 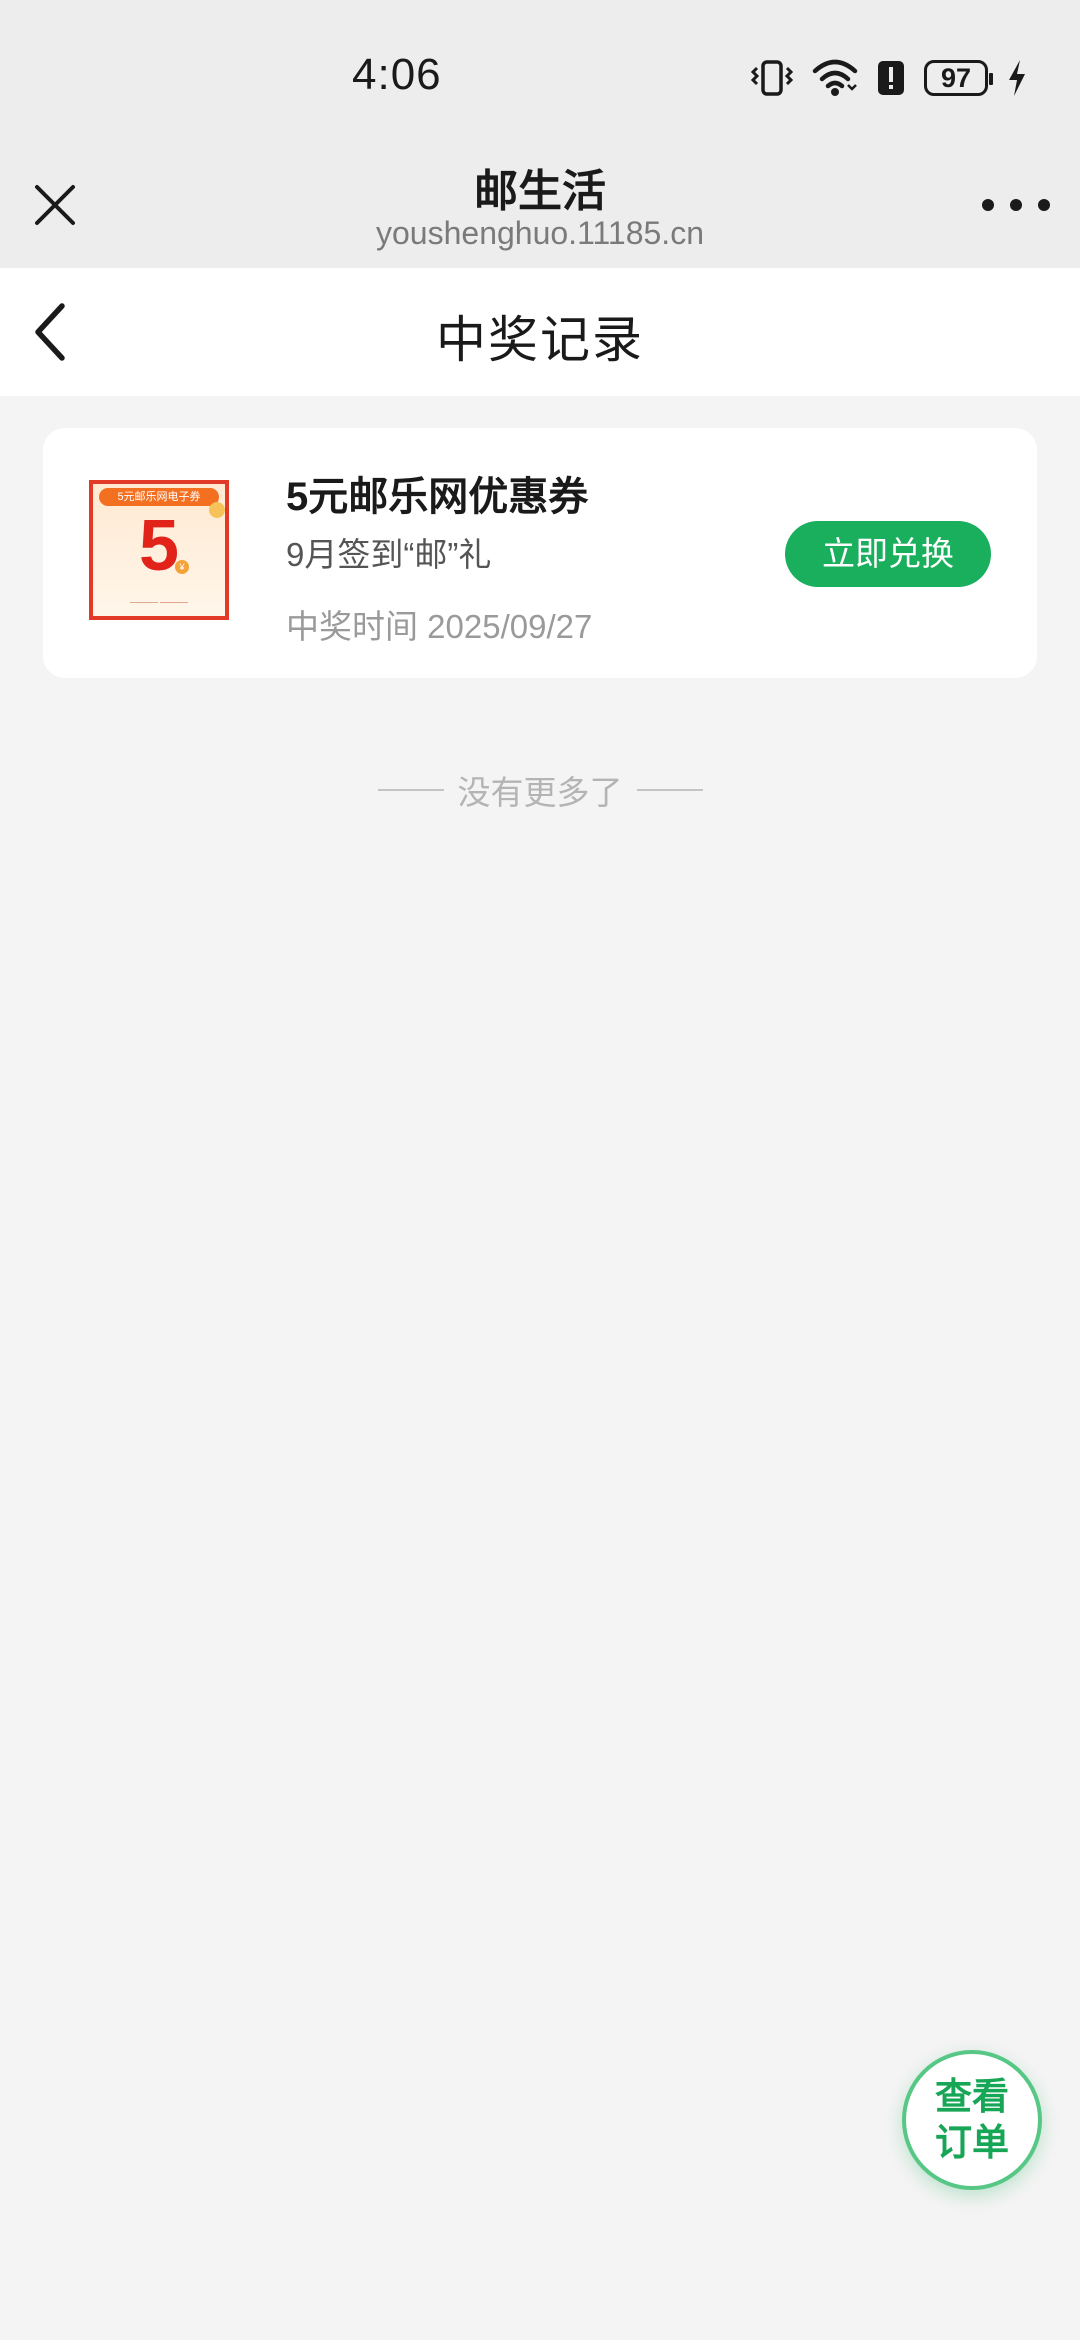 I want to click on list-end-indicator: 没有更多了, so click(x=540, y=790).